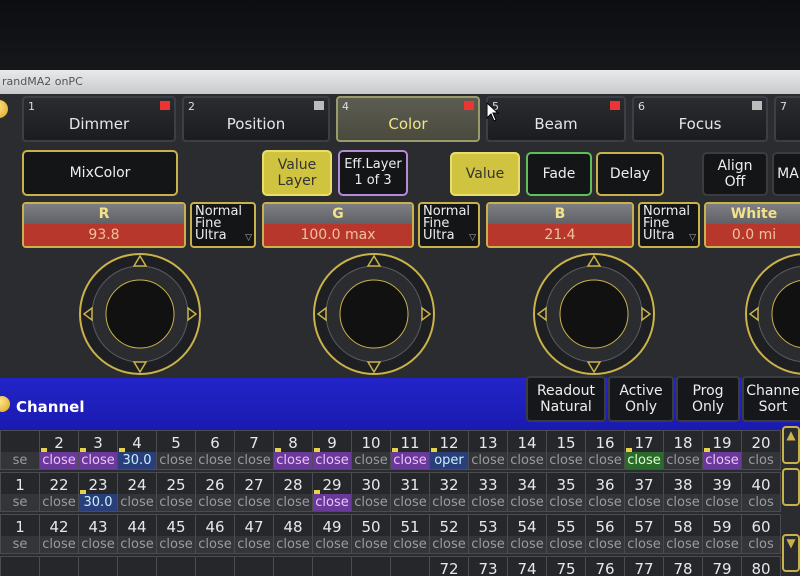 This screenshot has width=800, height=576. What do you see at coordinates (374, 314) in the screenshot?
I see `encoder-knob-g` at bounding box center [374, 314].